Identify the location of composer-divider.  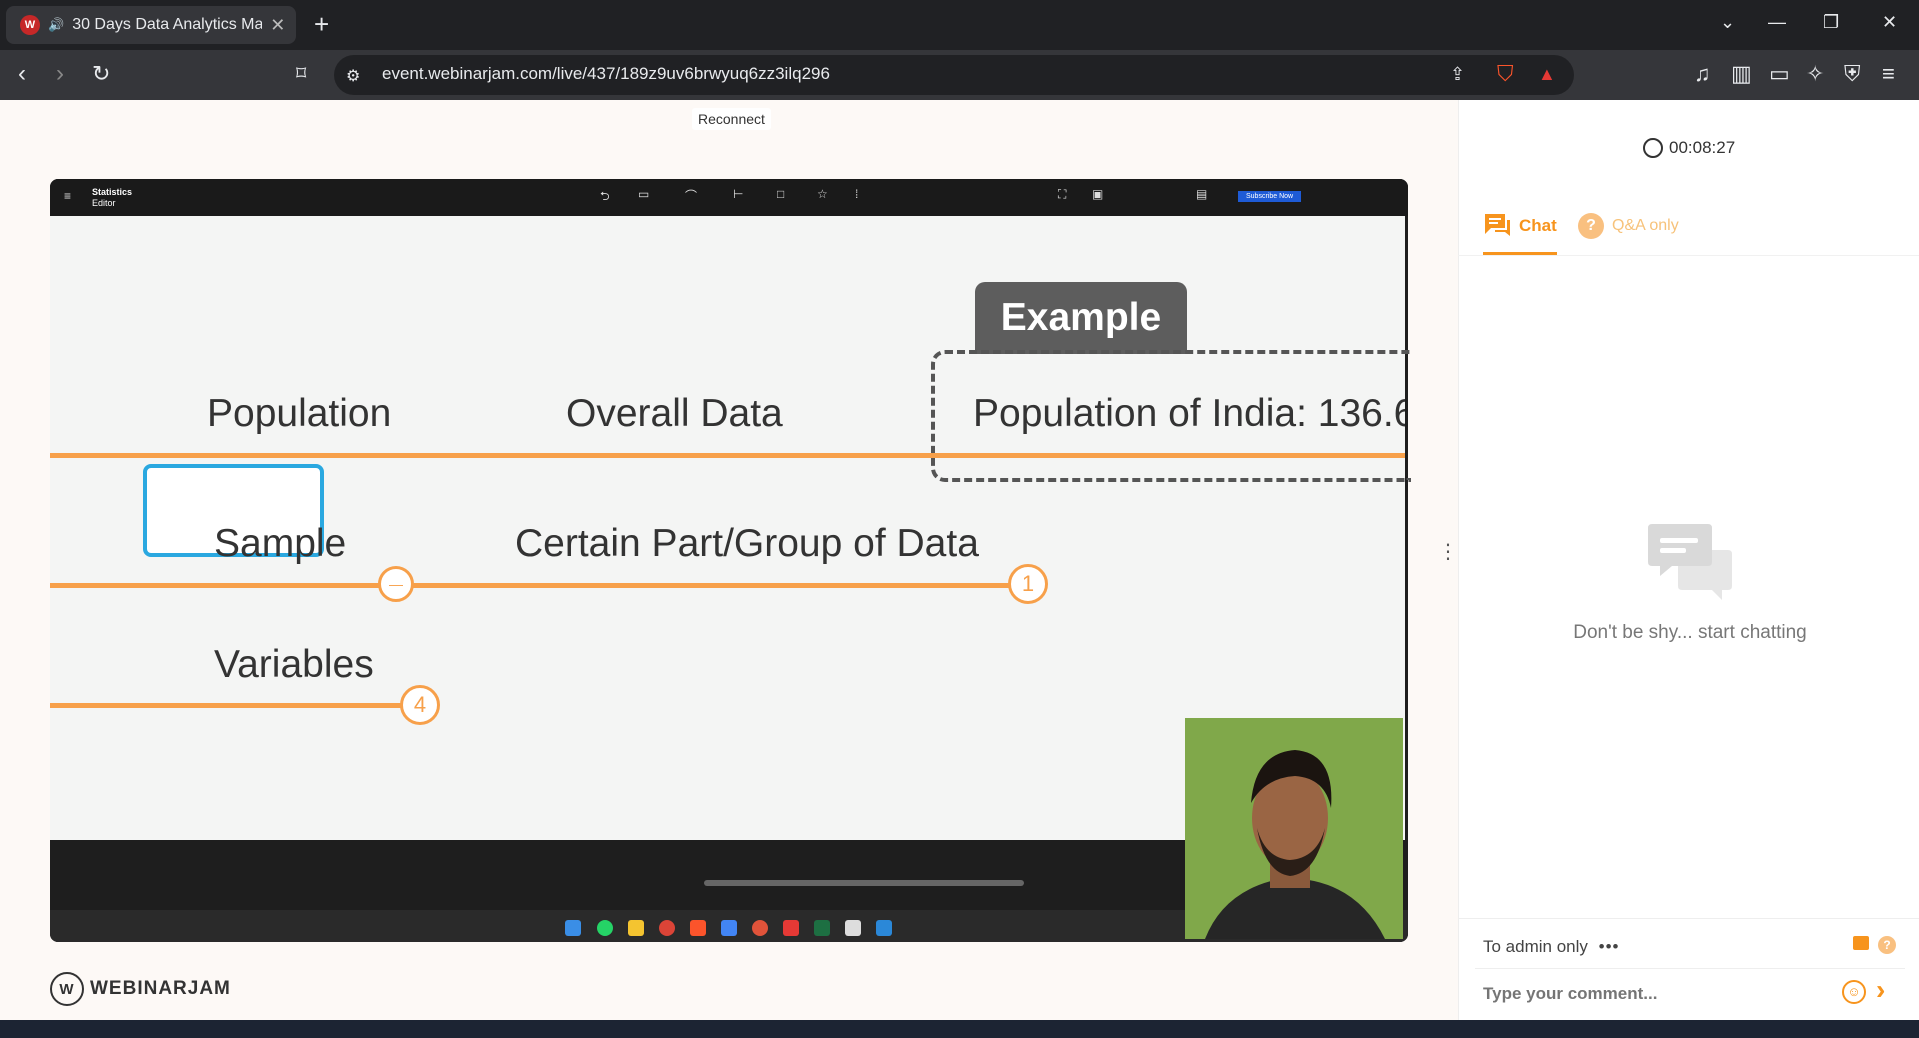
(1688, 918).